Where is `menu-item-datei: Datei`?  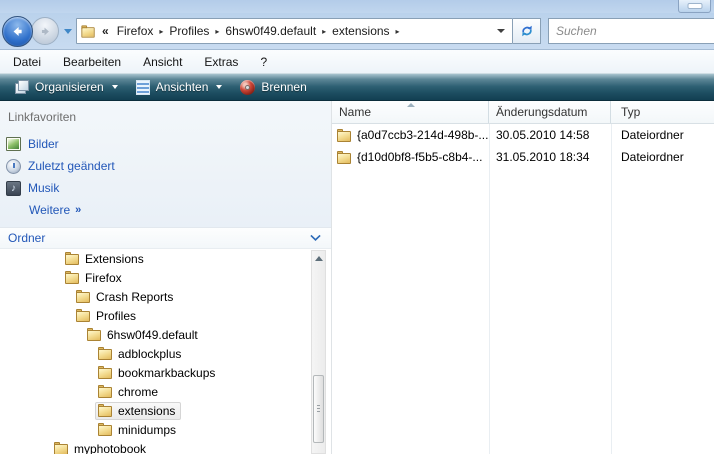
menu-item-datei: Datei is located at coordinates (27, 61).